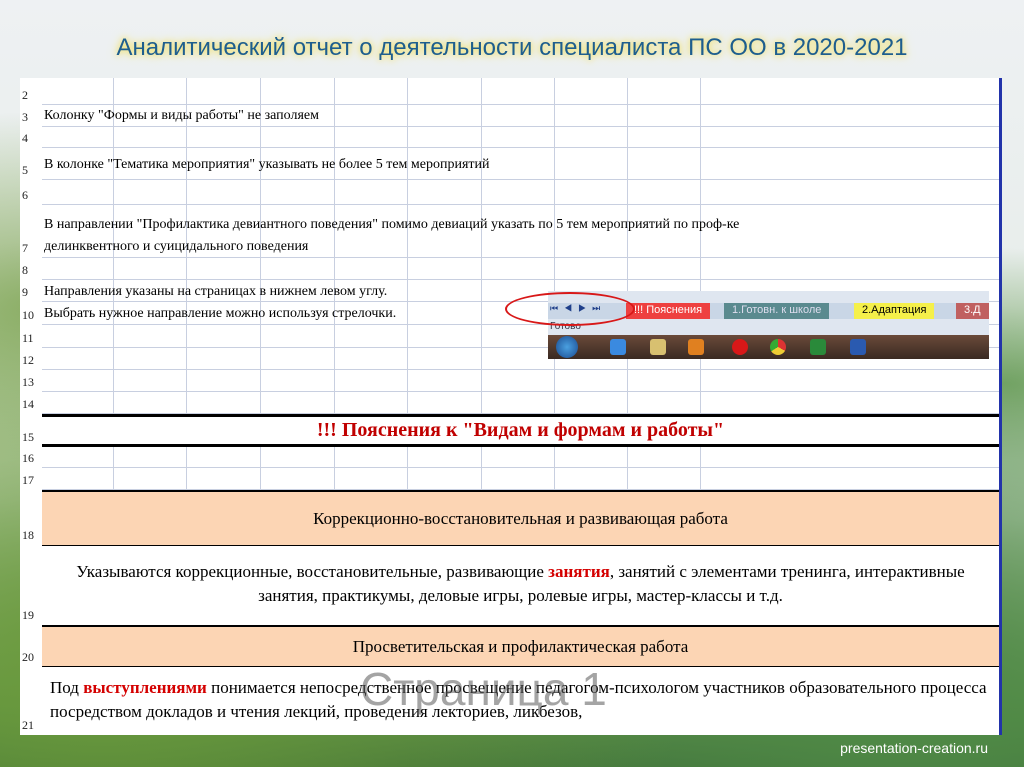  What do you see at coordinates (31, 479) in the screenshot?
I see `row-header: 17` at bounding box center [31, 479].